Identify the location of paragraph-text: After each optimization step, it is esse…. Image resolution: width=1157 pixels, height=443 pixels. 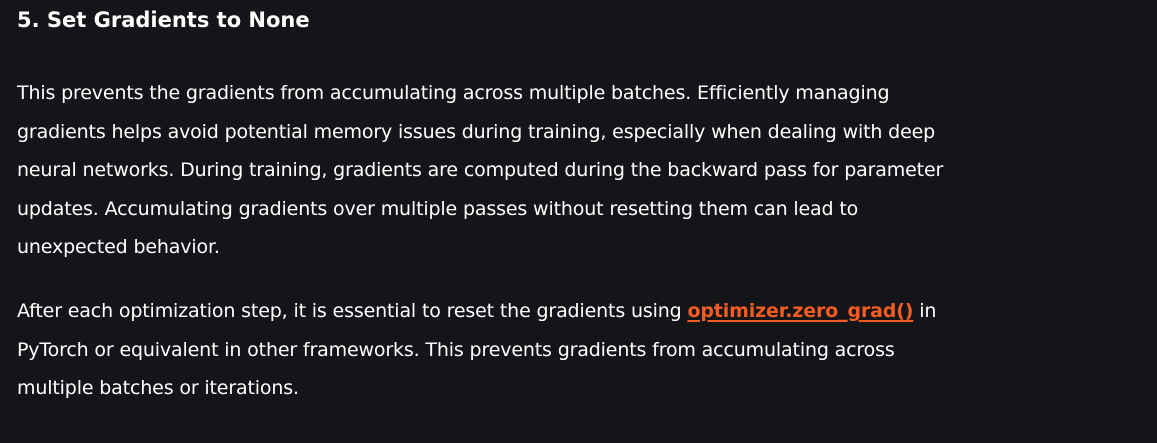
(352, 311).